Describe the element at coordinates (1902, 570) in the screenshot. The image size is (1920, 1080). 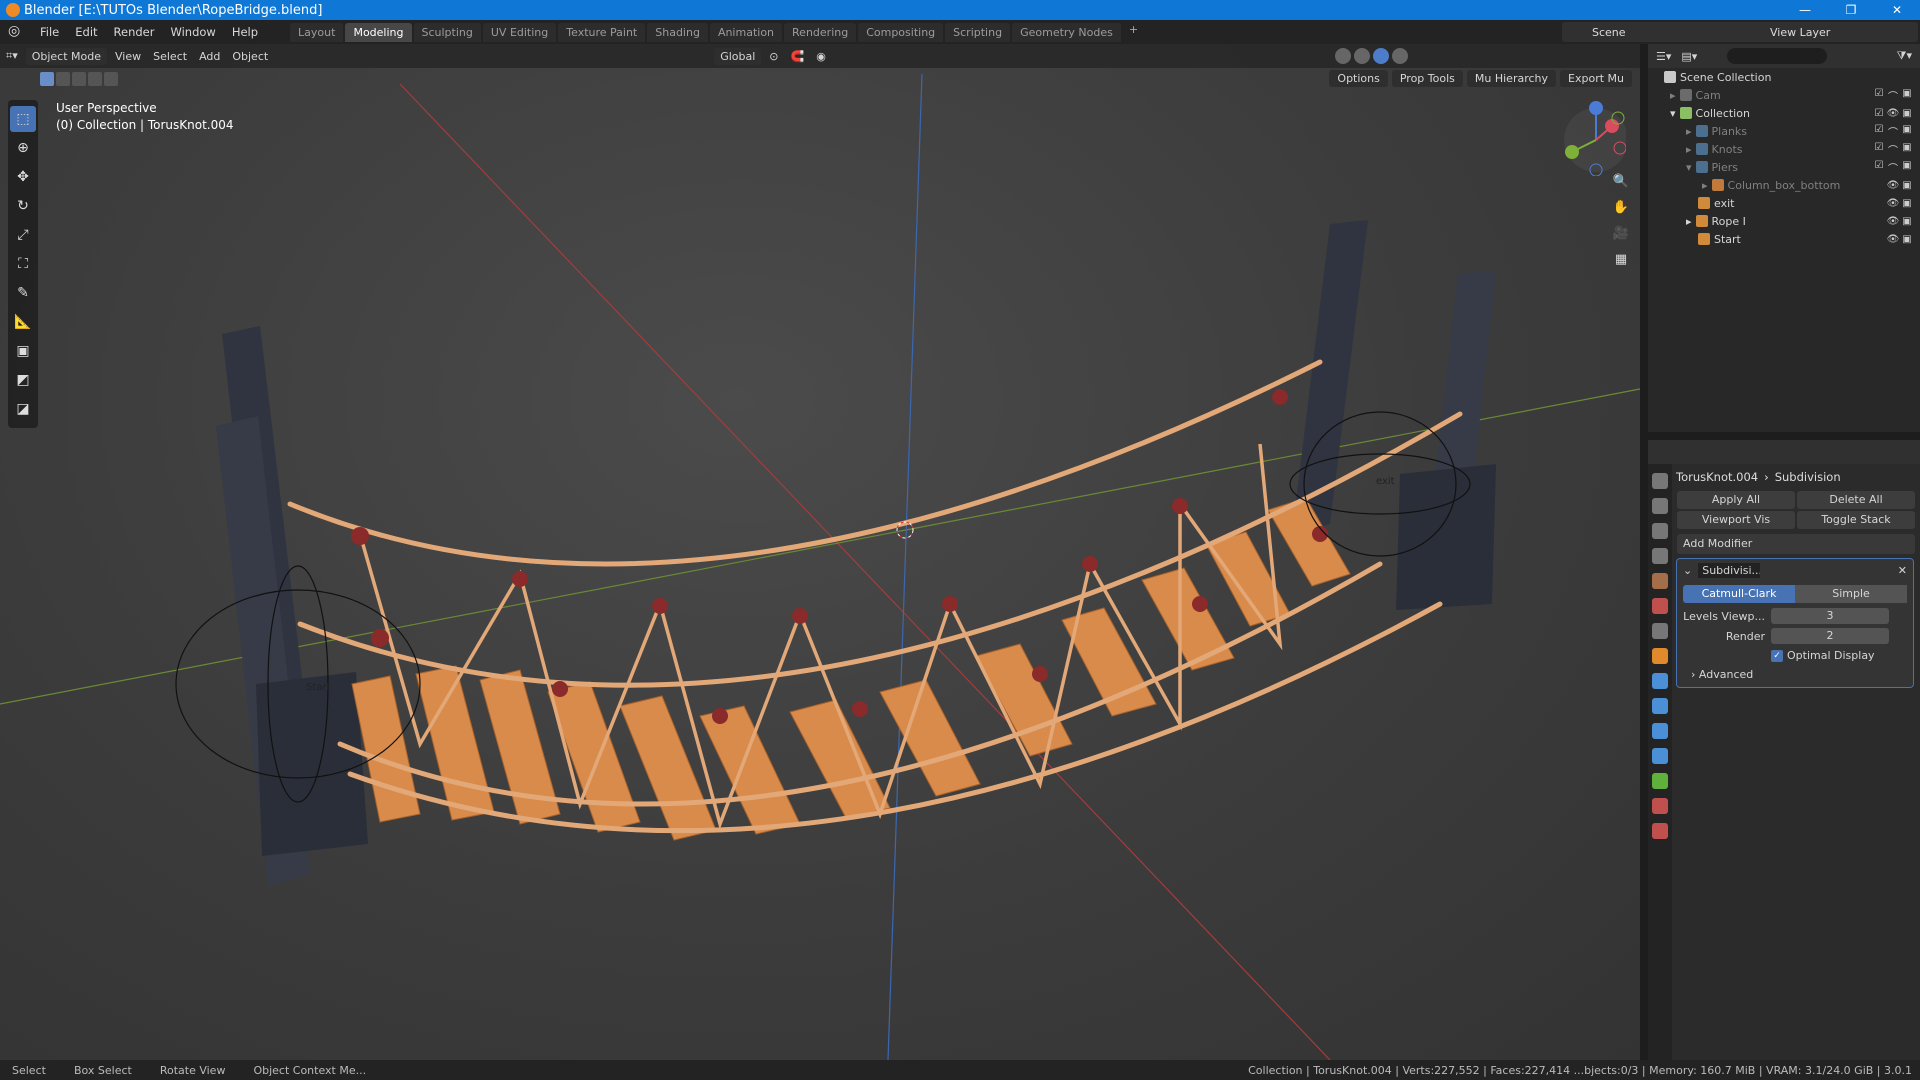
I see `remove-modifier-icon: ✕` at that location.